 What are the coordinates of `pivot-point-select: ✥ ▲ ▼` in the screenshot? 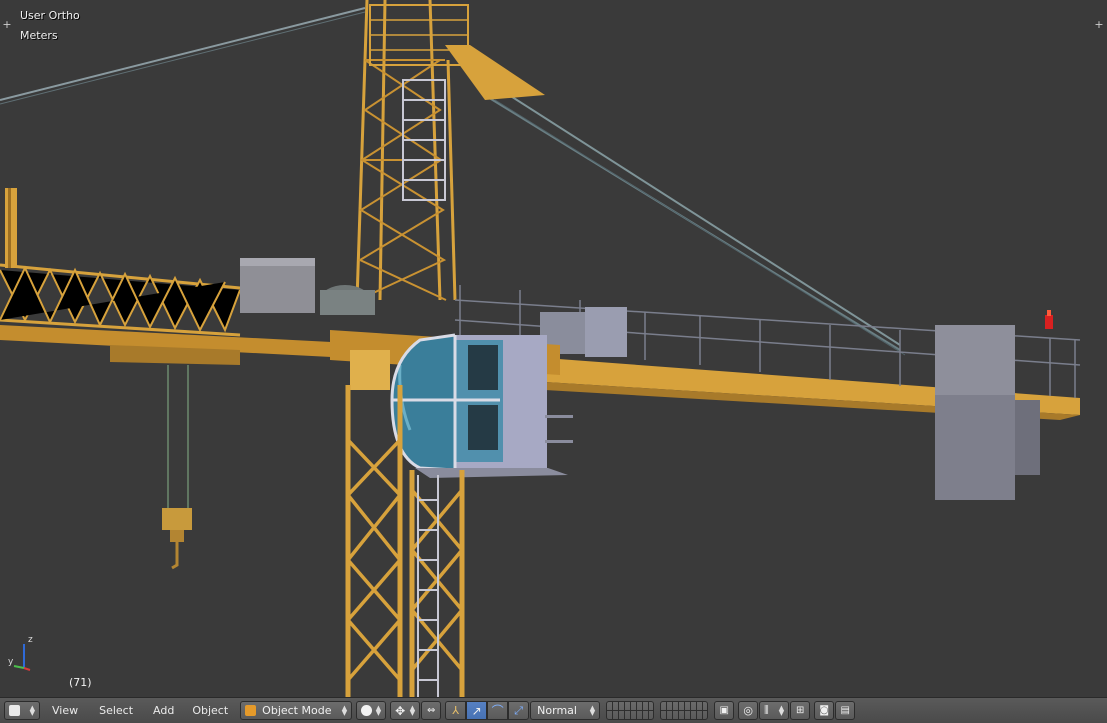 It's located at (405, 710).